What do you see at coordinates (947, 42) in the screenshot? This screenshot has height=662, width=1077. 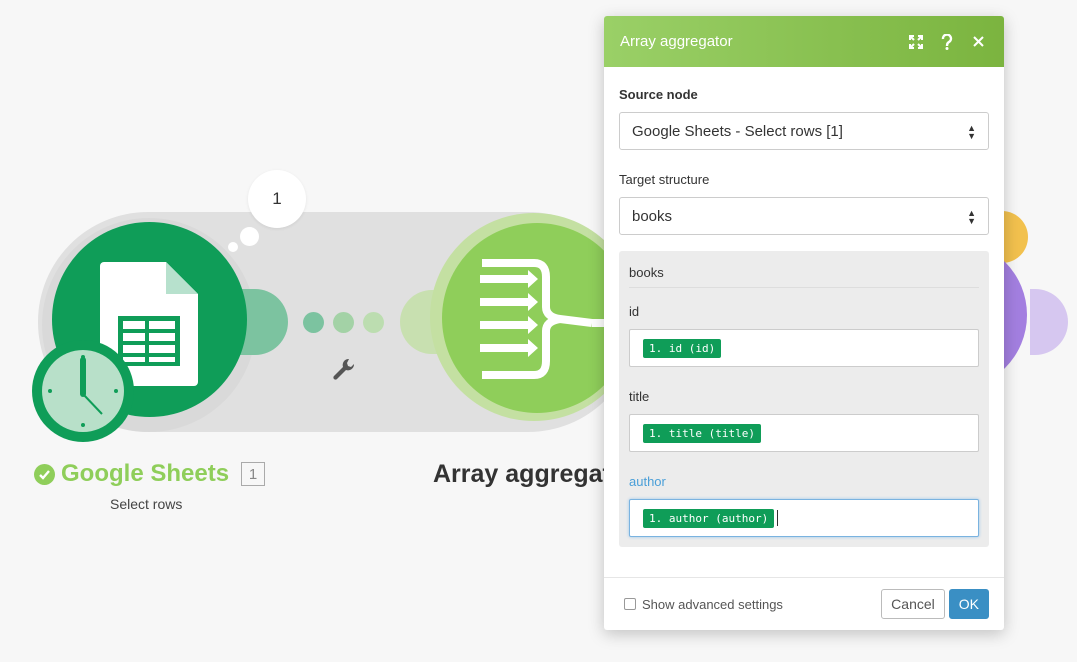 I see `help-icon` at bounding box center [947, 42].